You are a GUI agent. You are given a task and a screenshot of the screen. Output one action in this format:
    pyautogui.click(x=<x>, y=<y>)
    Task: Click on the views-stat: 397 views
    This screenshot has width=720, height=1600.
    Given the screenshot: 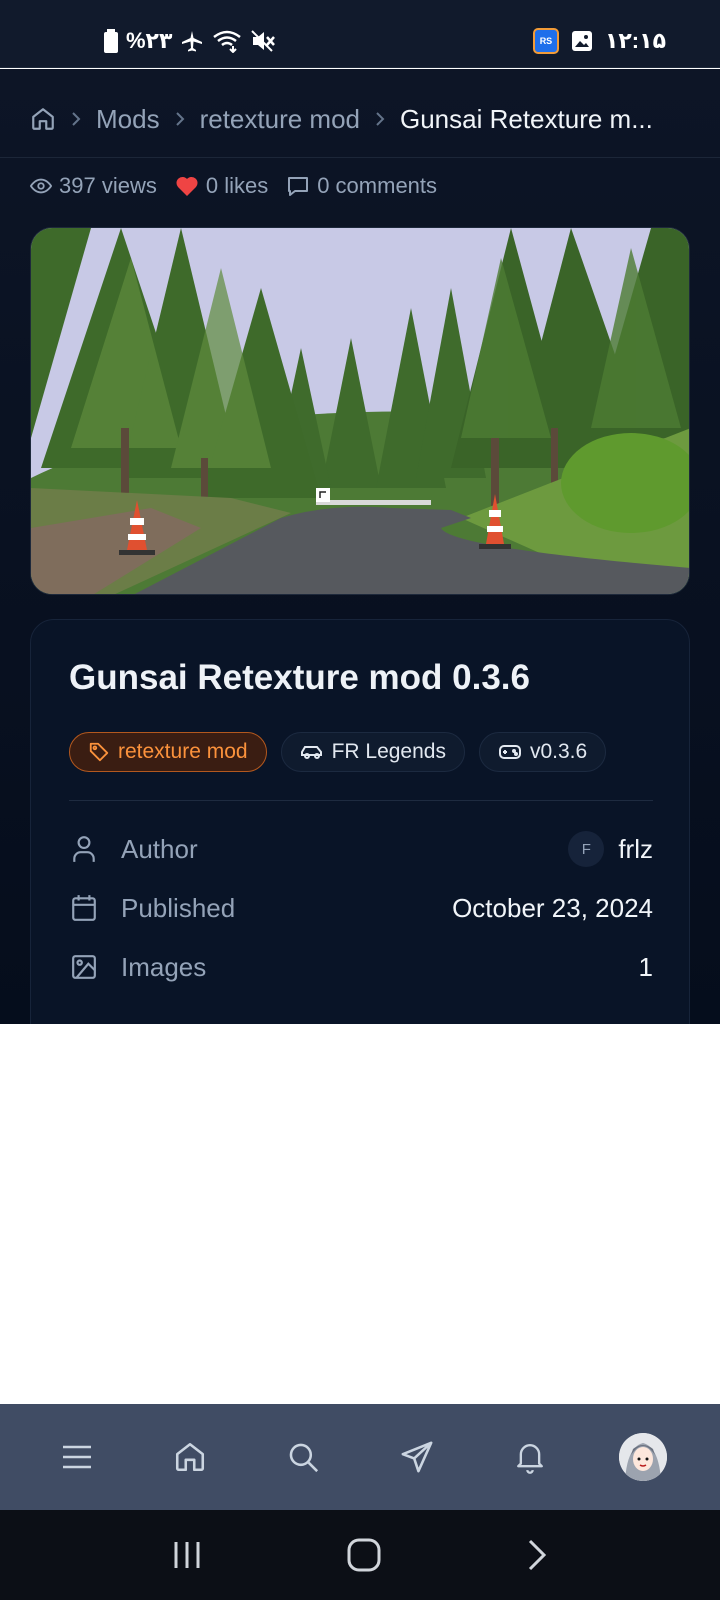 What is the action you would take?
    pyautogui.click(x=93, y=186)
    